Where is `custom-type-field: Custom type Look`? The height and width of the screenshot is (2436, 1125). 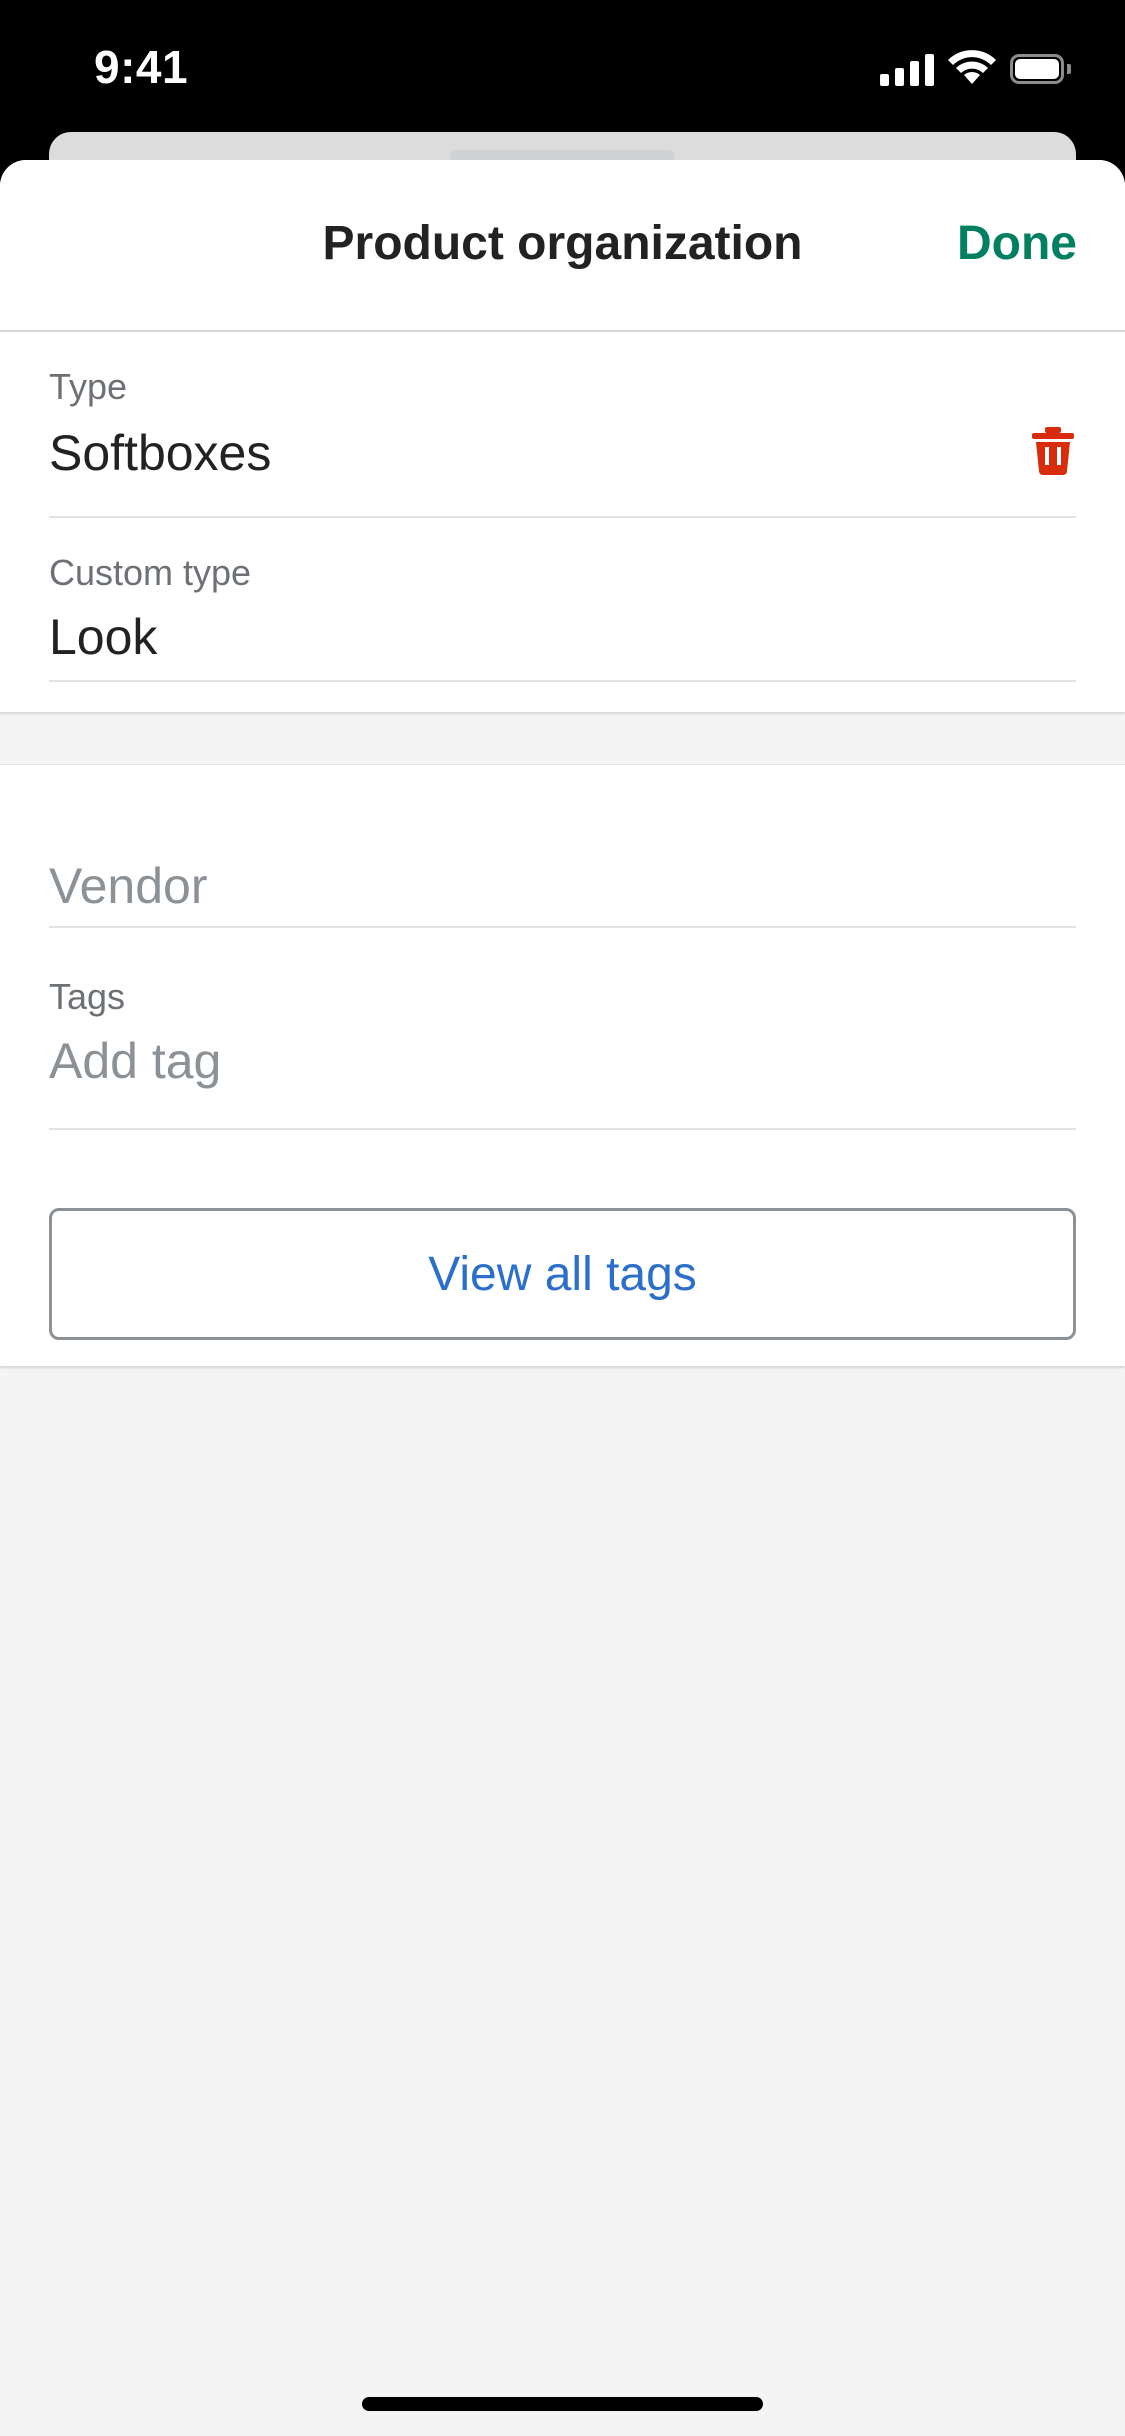 custom-type-field: Custom type Look is located at coordinates (562, 600).